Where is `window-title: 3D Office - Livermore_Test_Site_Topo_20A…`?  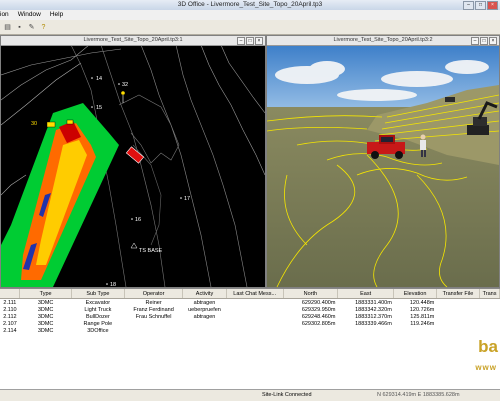
window-title: 3D Office - Livermore_Test_Site_Topo_20A… is located at coordinates (250, 4).